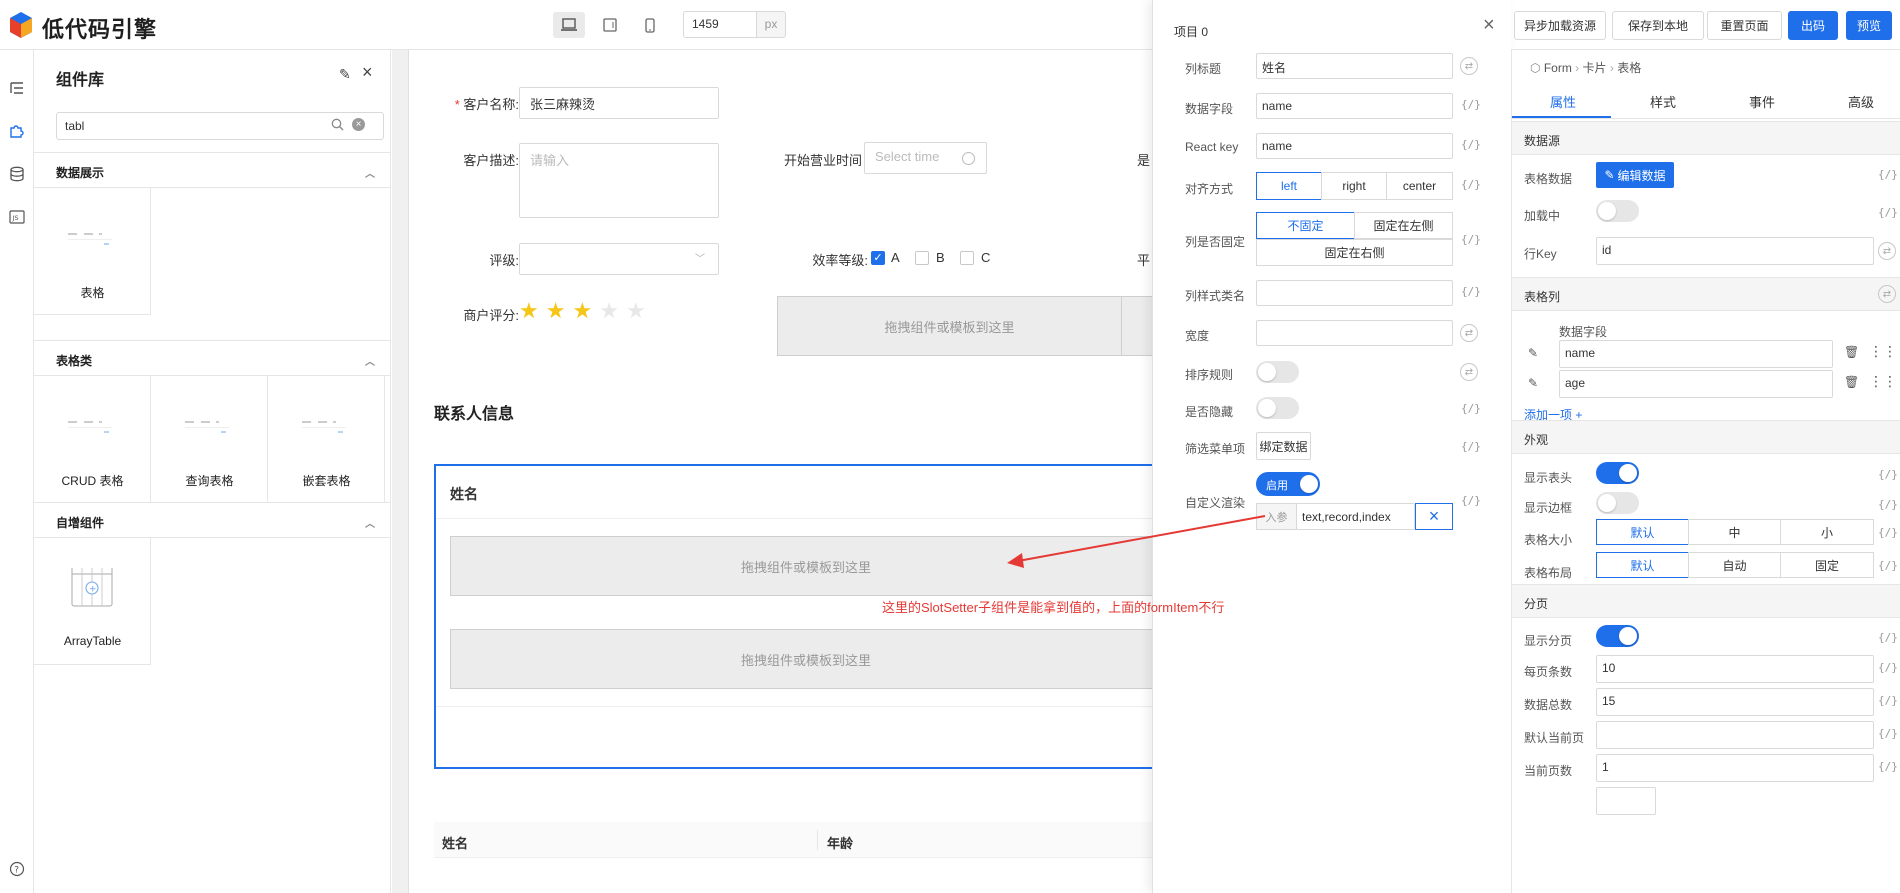 This screenshot has width=1900, height=893. What do you see at coordinates (1548, 508) in the screenshot?
I see `show-border-label: 显示边框` at bounding box center [1548, 508].